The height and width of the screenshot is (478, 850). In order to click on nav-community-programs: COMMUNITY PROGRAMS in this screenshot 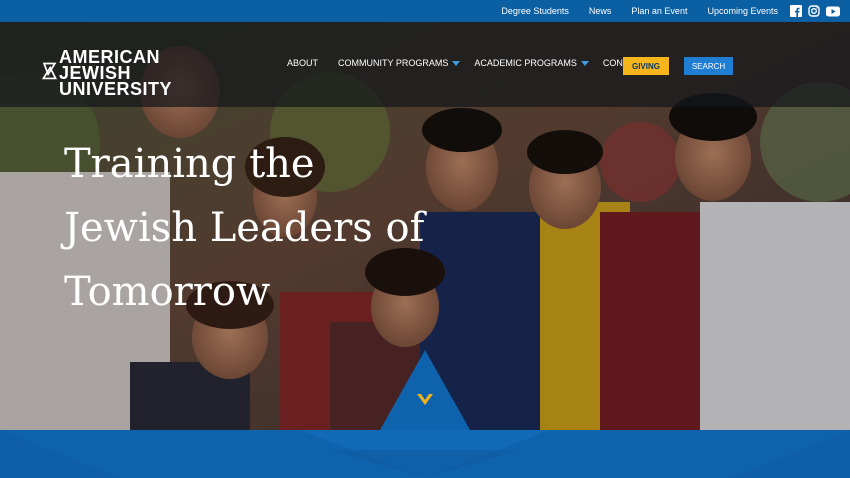, I will do `click(399, 63)`.